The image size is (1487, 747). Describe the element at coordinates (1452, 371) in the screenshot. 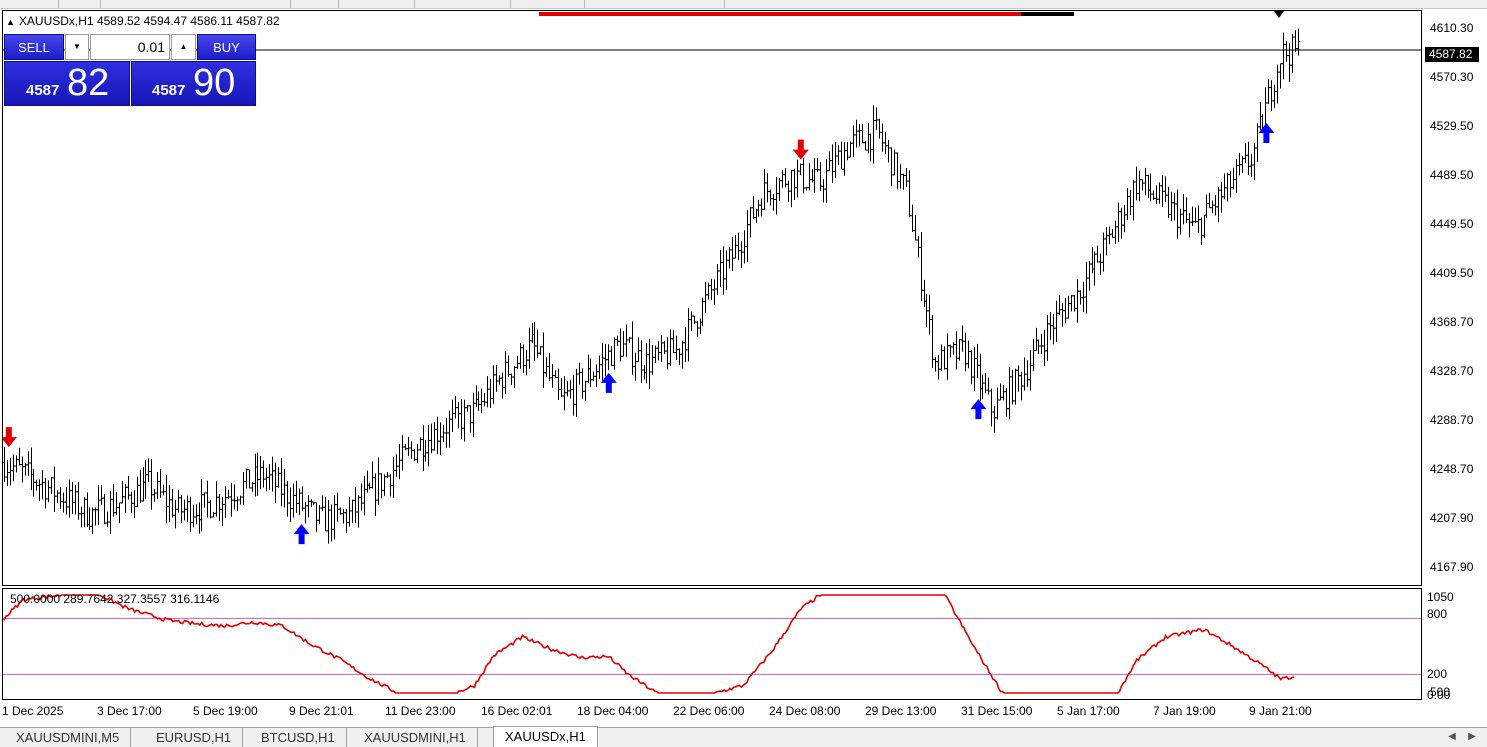

I see `price-axis-label: 4328.70` at that location.